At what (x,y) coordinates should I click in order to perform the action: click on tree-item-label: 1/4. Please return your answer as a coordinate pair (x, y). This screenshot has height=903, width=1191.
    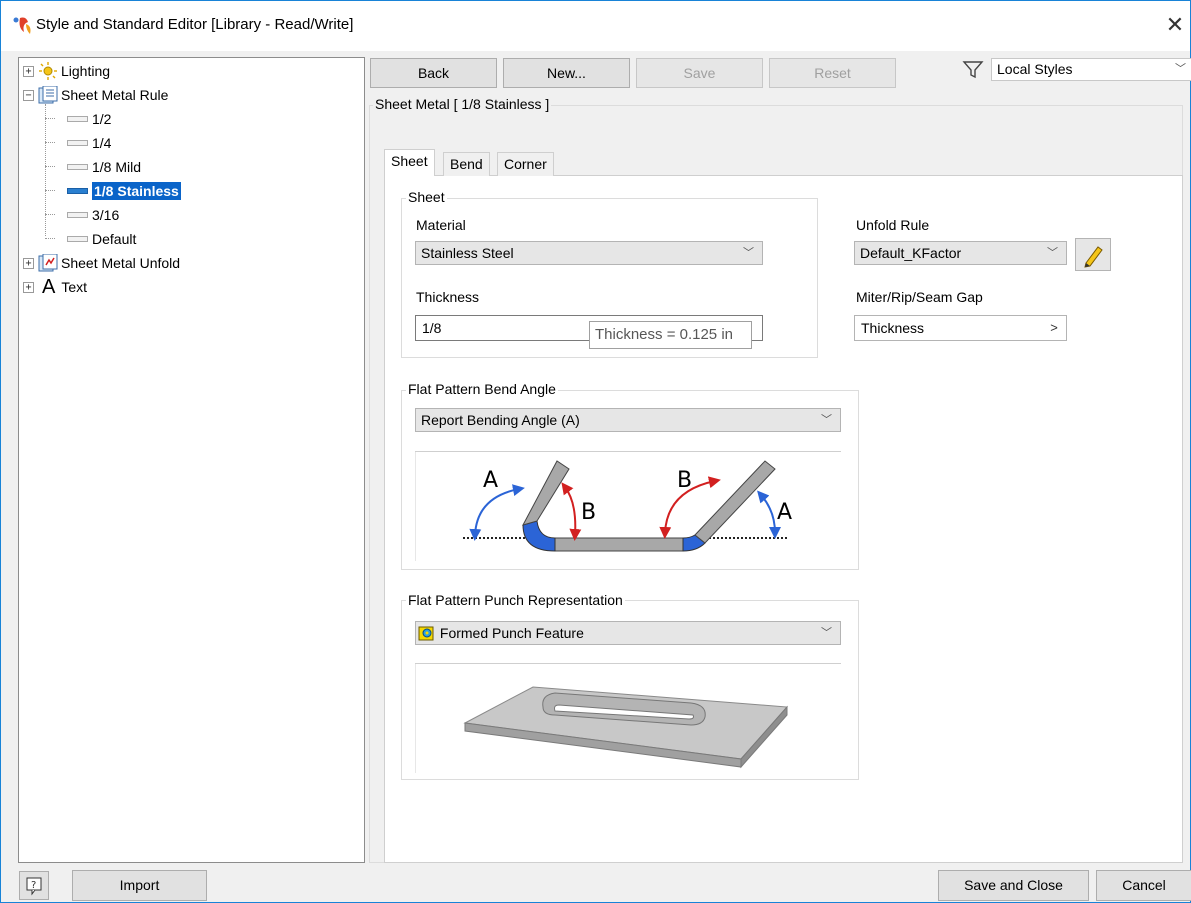
    Looking at the image, I should click on (102, 143).